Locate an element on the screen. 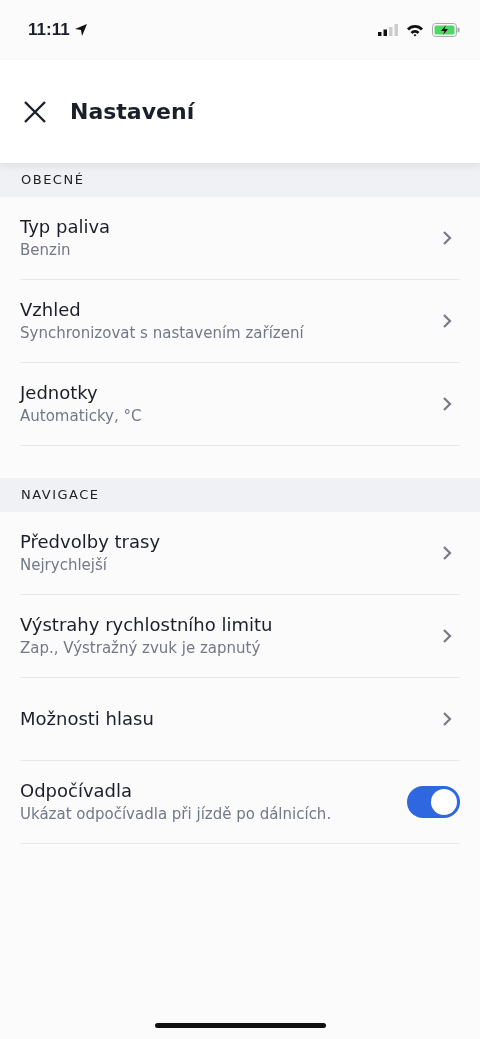  settings-row: Výstrahy rychlostního limitu Zap., Výstražný zvuk je zapnutý is located at coordinates (240, 636).